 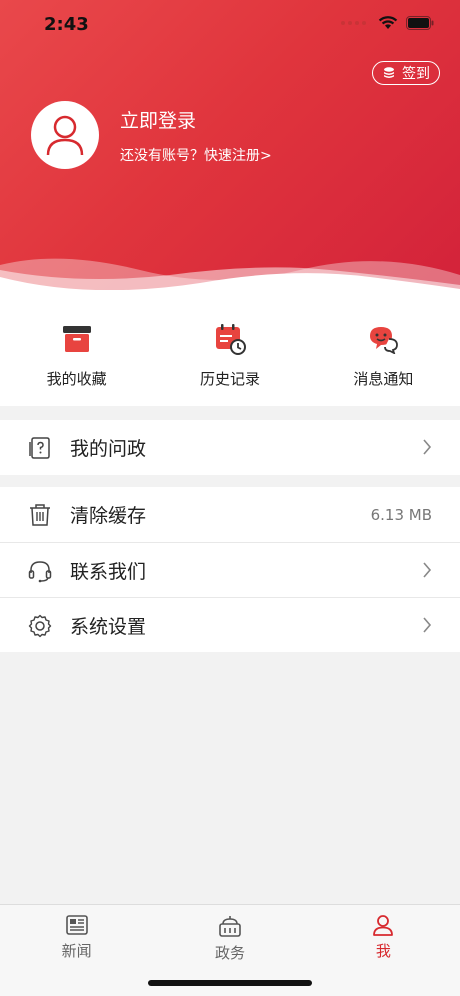 I want to click on quick-actions: 我的收藏 历史记录 消息通知, so click(x=230, y=348).